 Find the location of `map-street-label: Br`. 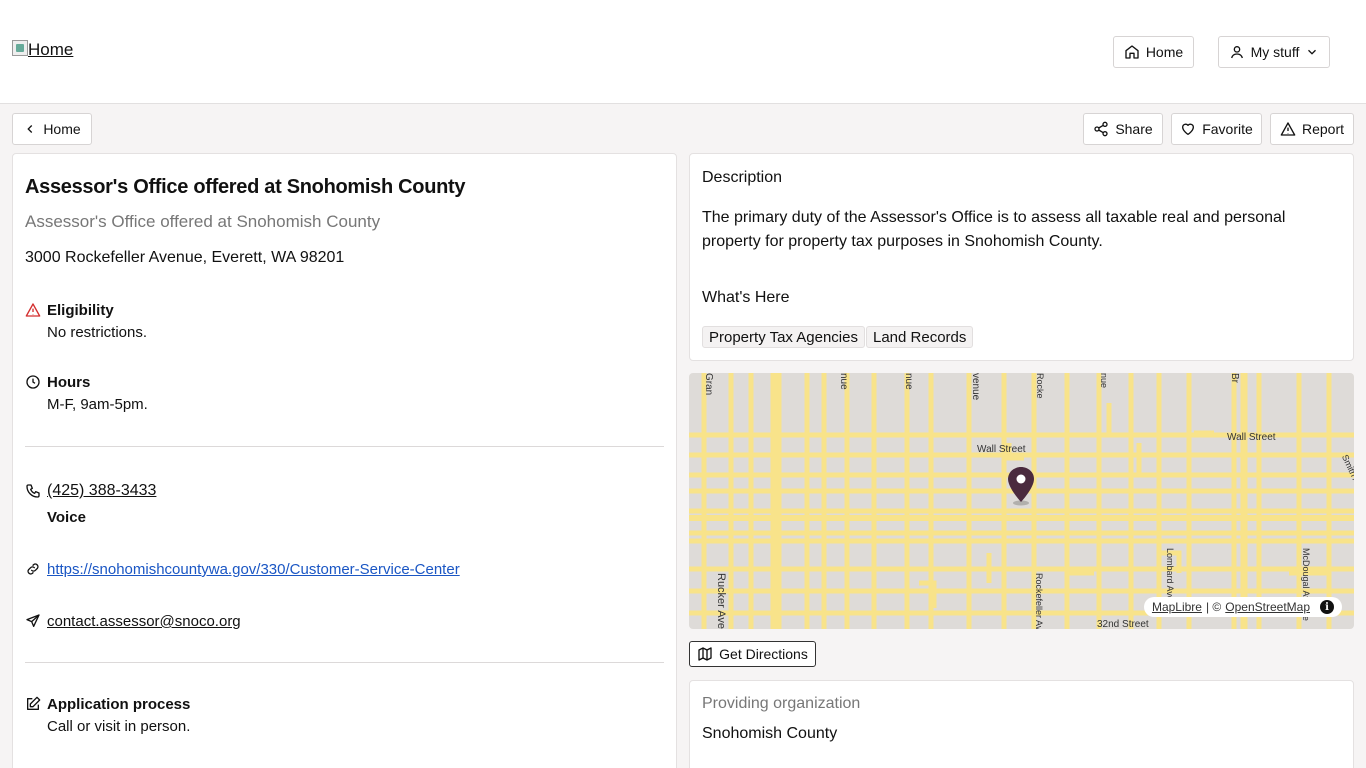

map-street-label: Br is located at coordinates (1234, 378).